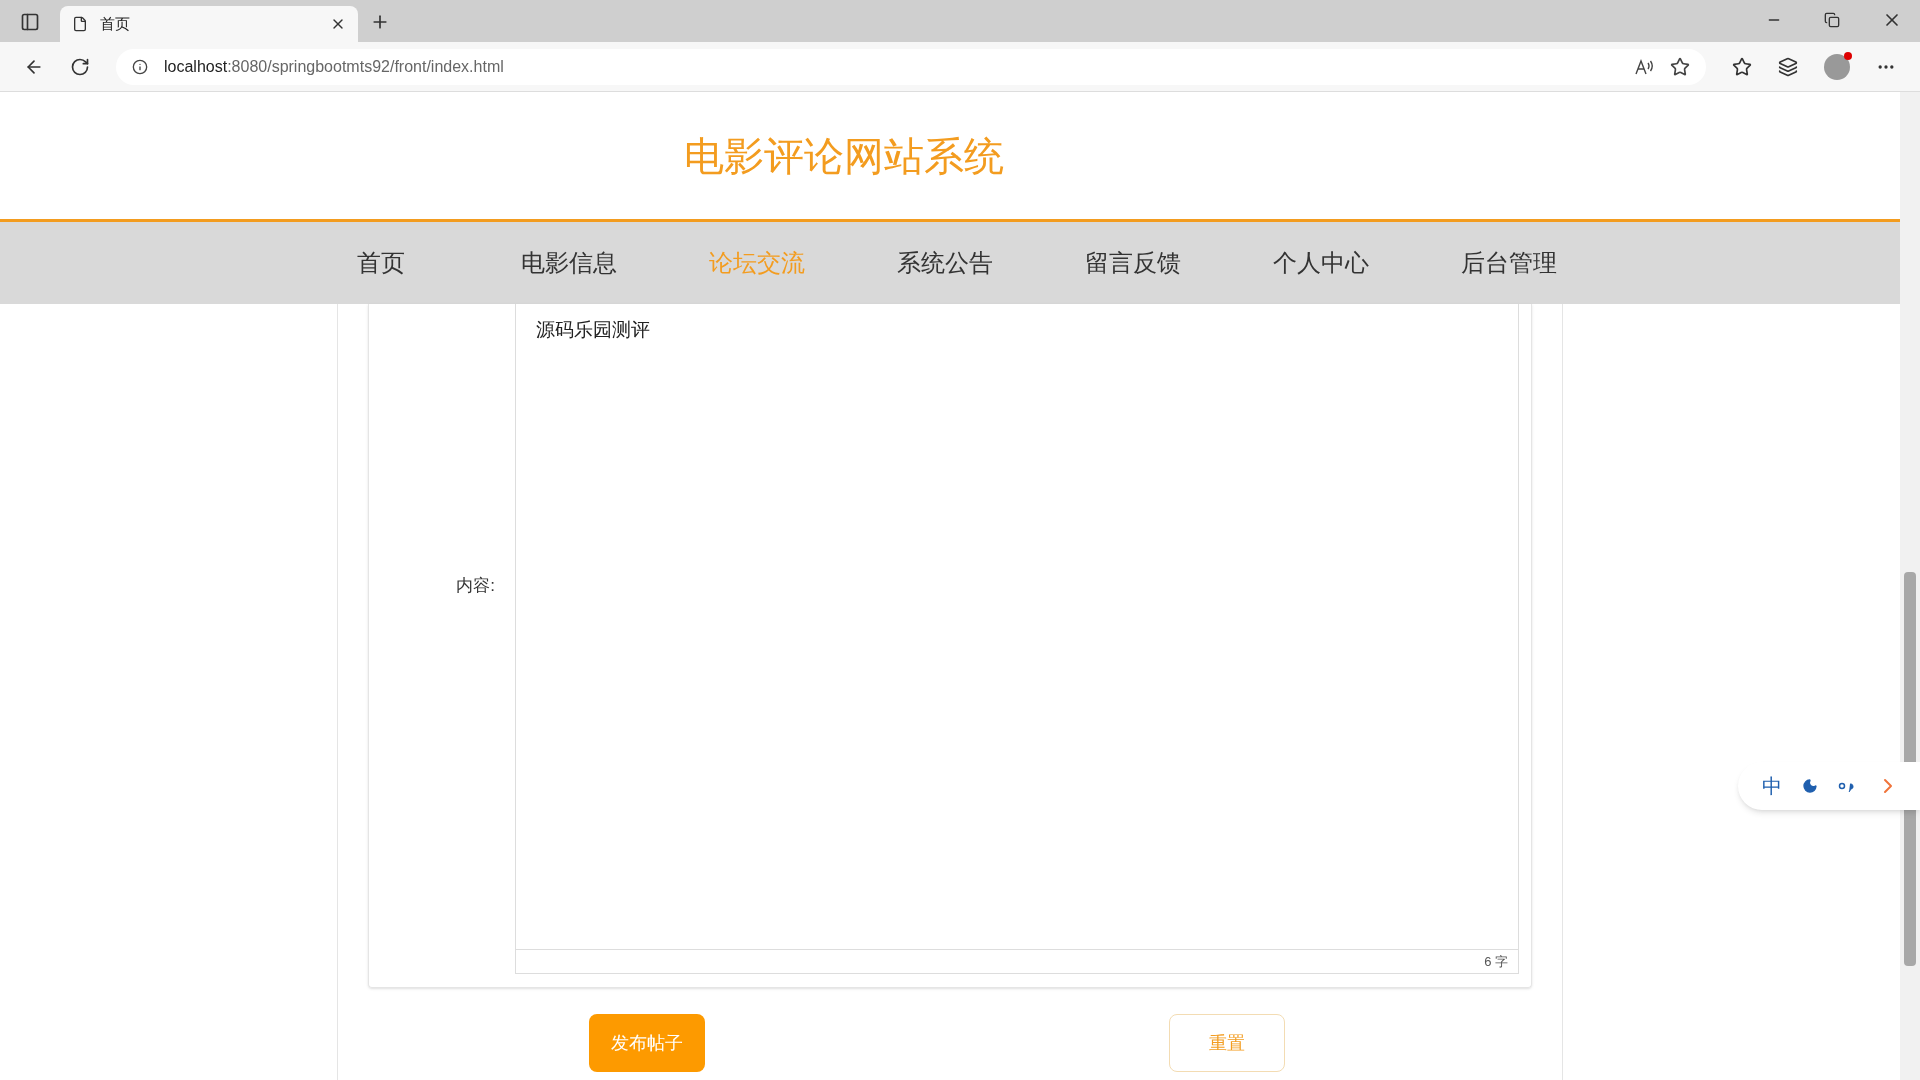 The width and height of the screenshot is (1920, 1080). What do you see at coordinates (475, 585) in the screenshot?
I see `content-label: 内容:` at bounding box center [475, 585].